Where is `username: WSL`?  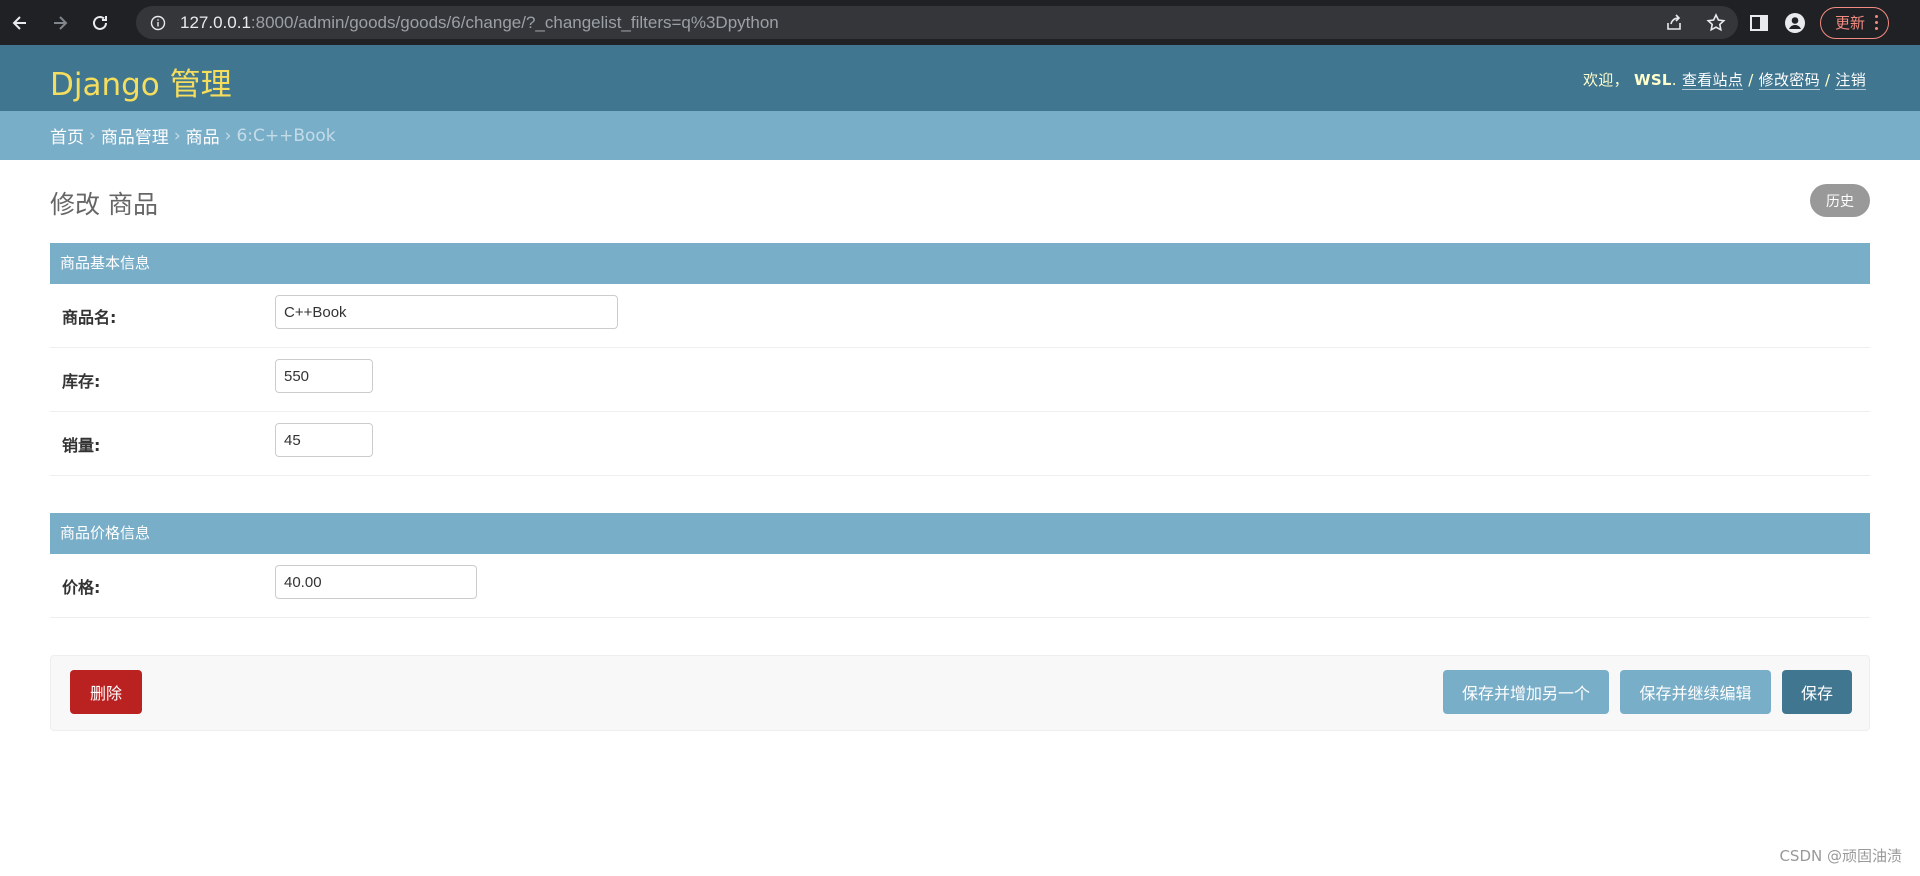
username: WSL is located at coordinates (1652, 80).